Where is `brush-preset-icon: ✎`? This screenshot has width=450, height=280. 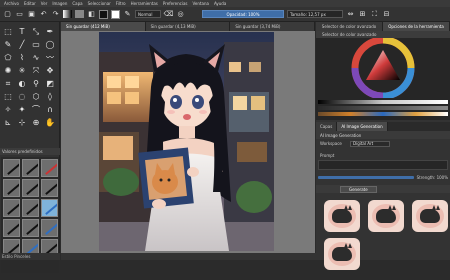
brush-preset-icon: ✎ is located at coordinates (127, 14).